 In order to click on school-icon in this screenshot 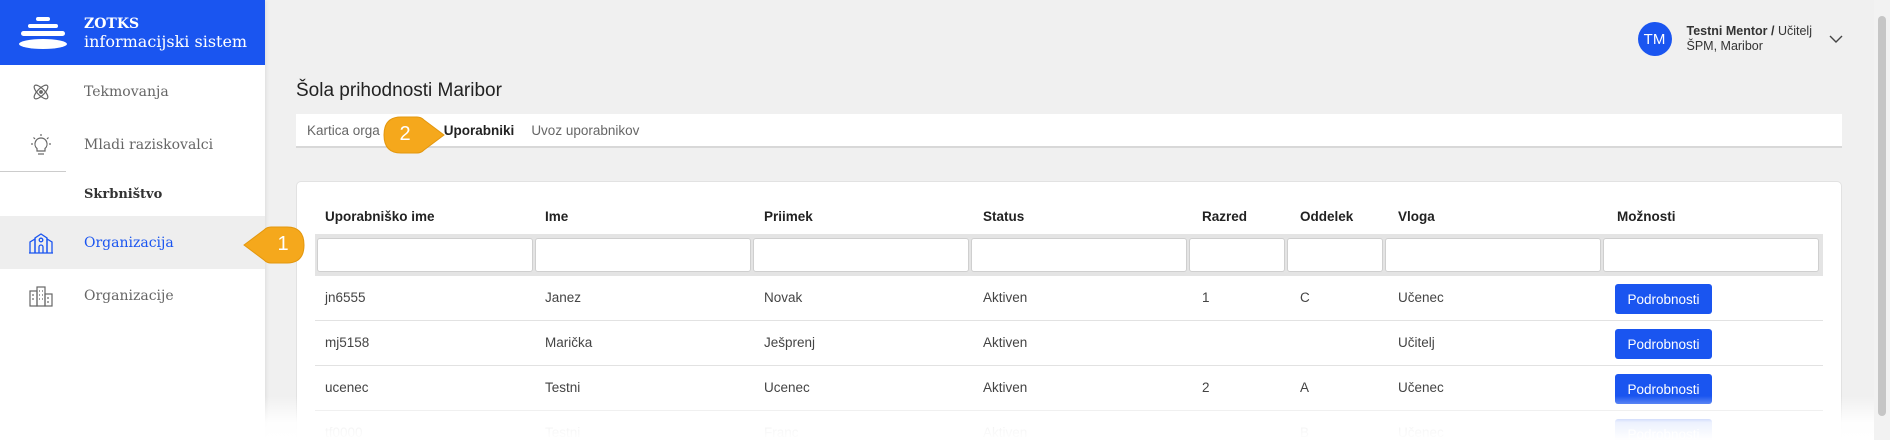, I will do `click(41, 243)`.